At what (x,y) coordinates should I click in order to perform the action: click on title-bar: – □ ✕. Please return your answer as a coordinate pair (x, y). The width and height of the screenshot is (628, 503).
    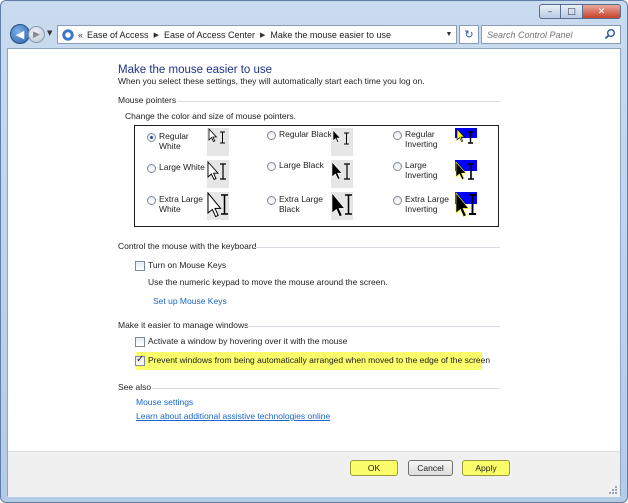
    Looking at the image, I should click on (314, 11).